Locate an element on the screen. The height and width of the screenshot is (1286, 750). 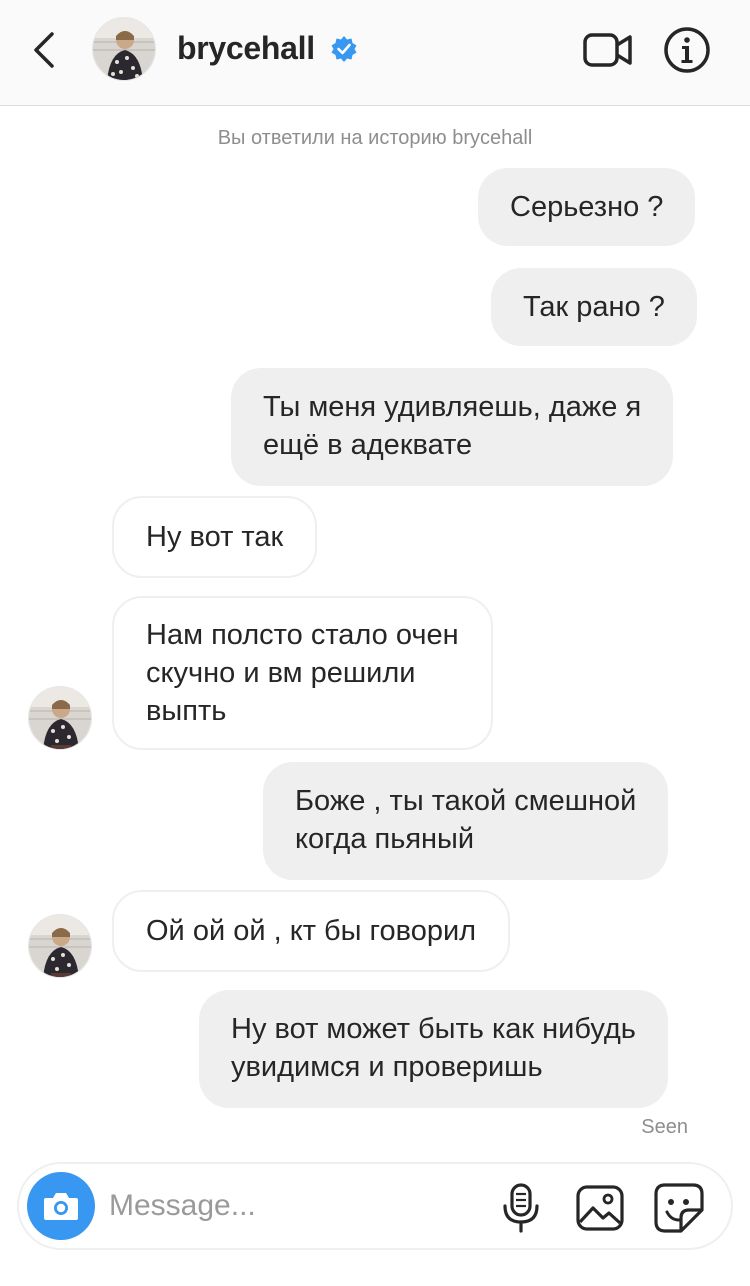
conversation-info-button is located at coordinates (687, 50).